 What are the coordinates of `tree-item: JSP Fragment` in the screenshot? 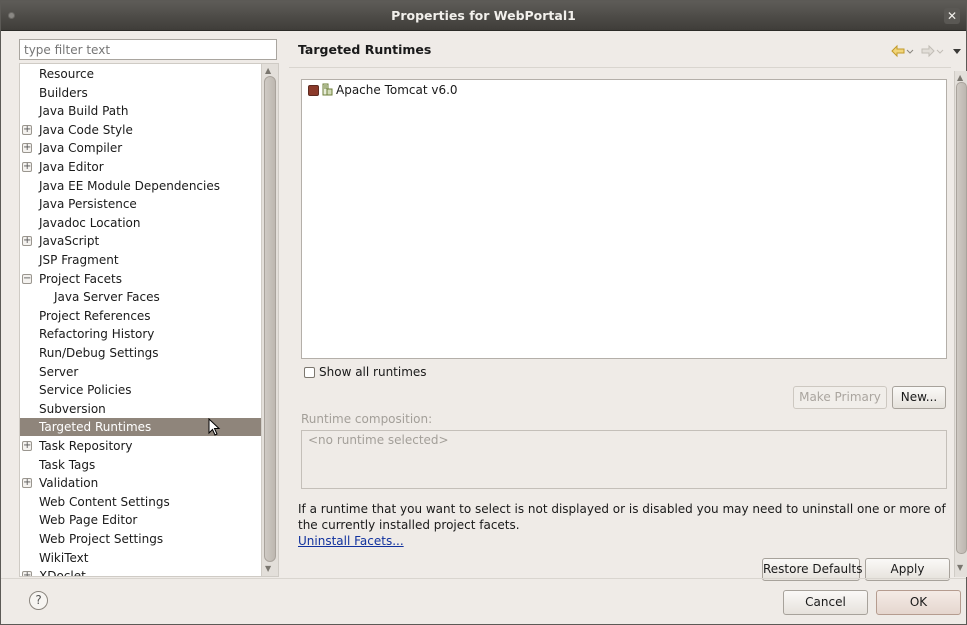 It's located at (140, 260).